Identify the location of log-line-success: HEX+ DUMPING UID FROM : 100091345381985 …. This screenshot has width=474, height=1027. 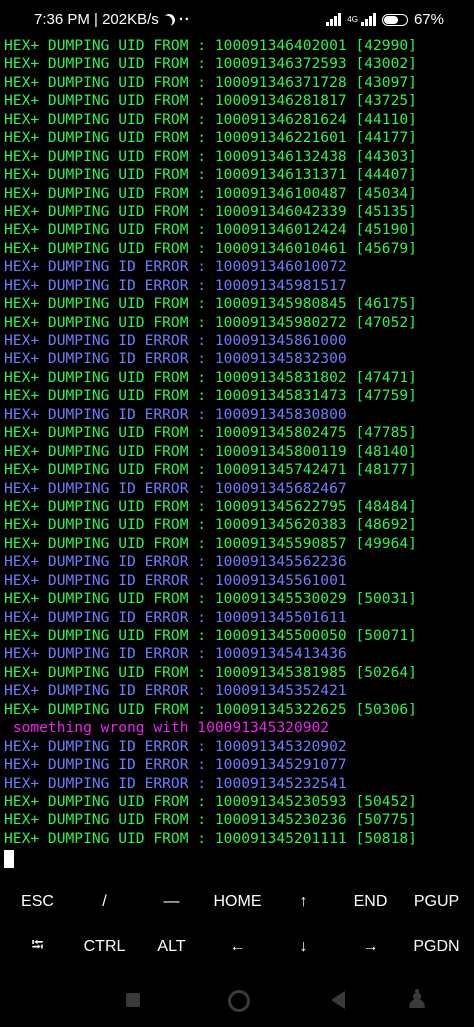
(210, 672).